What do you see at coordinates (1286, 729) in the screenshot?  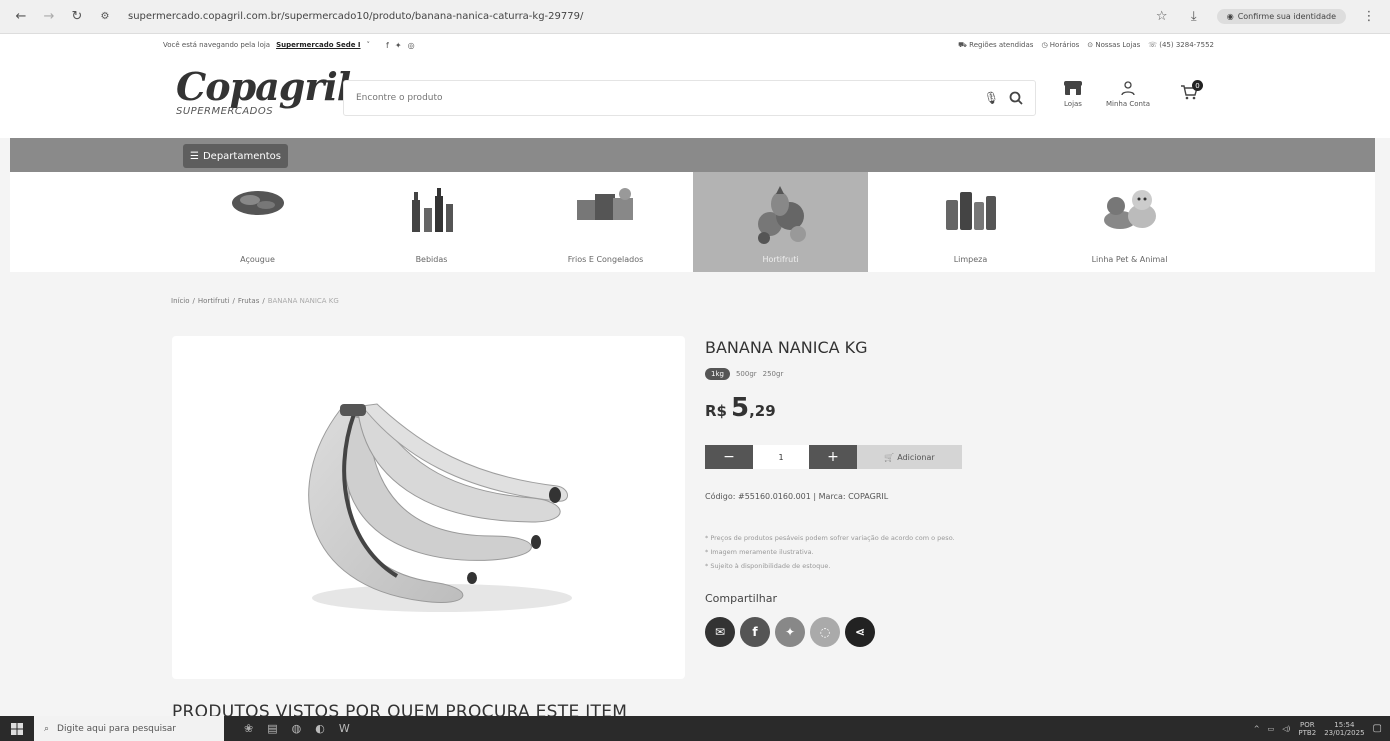 I see `volume-icon: ◁)` at bounding box center [1286, 729].